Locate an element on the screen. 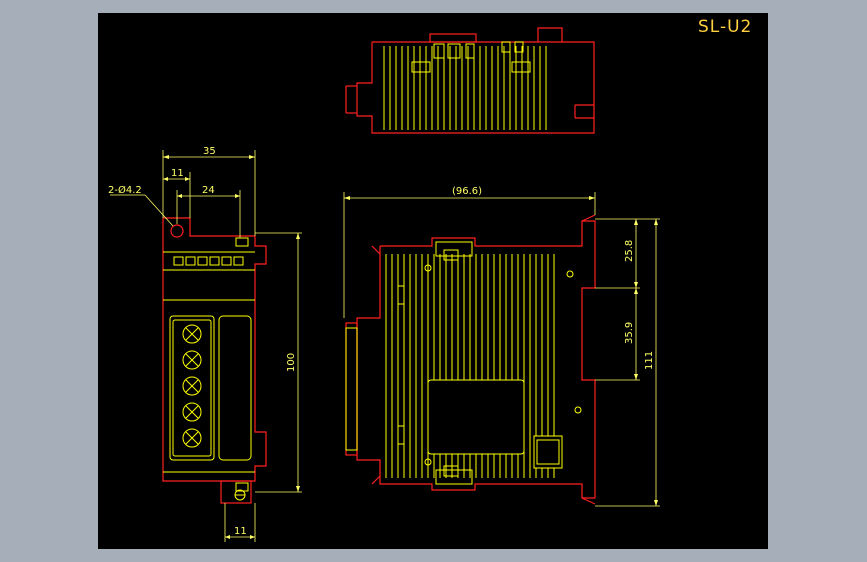 The width and height of the screenshot is (867, 562). dim-depth-96-6: (96.6) is located at coordinates (467, 191).